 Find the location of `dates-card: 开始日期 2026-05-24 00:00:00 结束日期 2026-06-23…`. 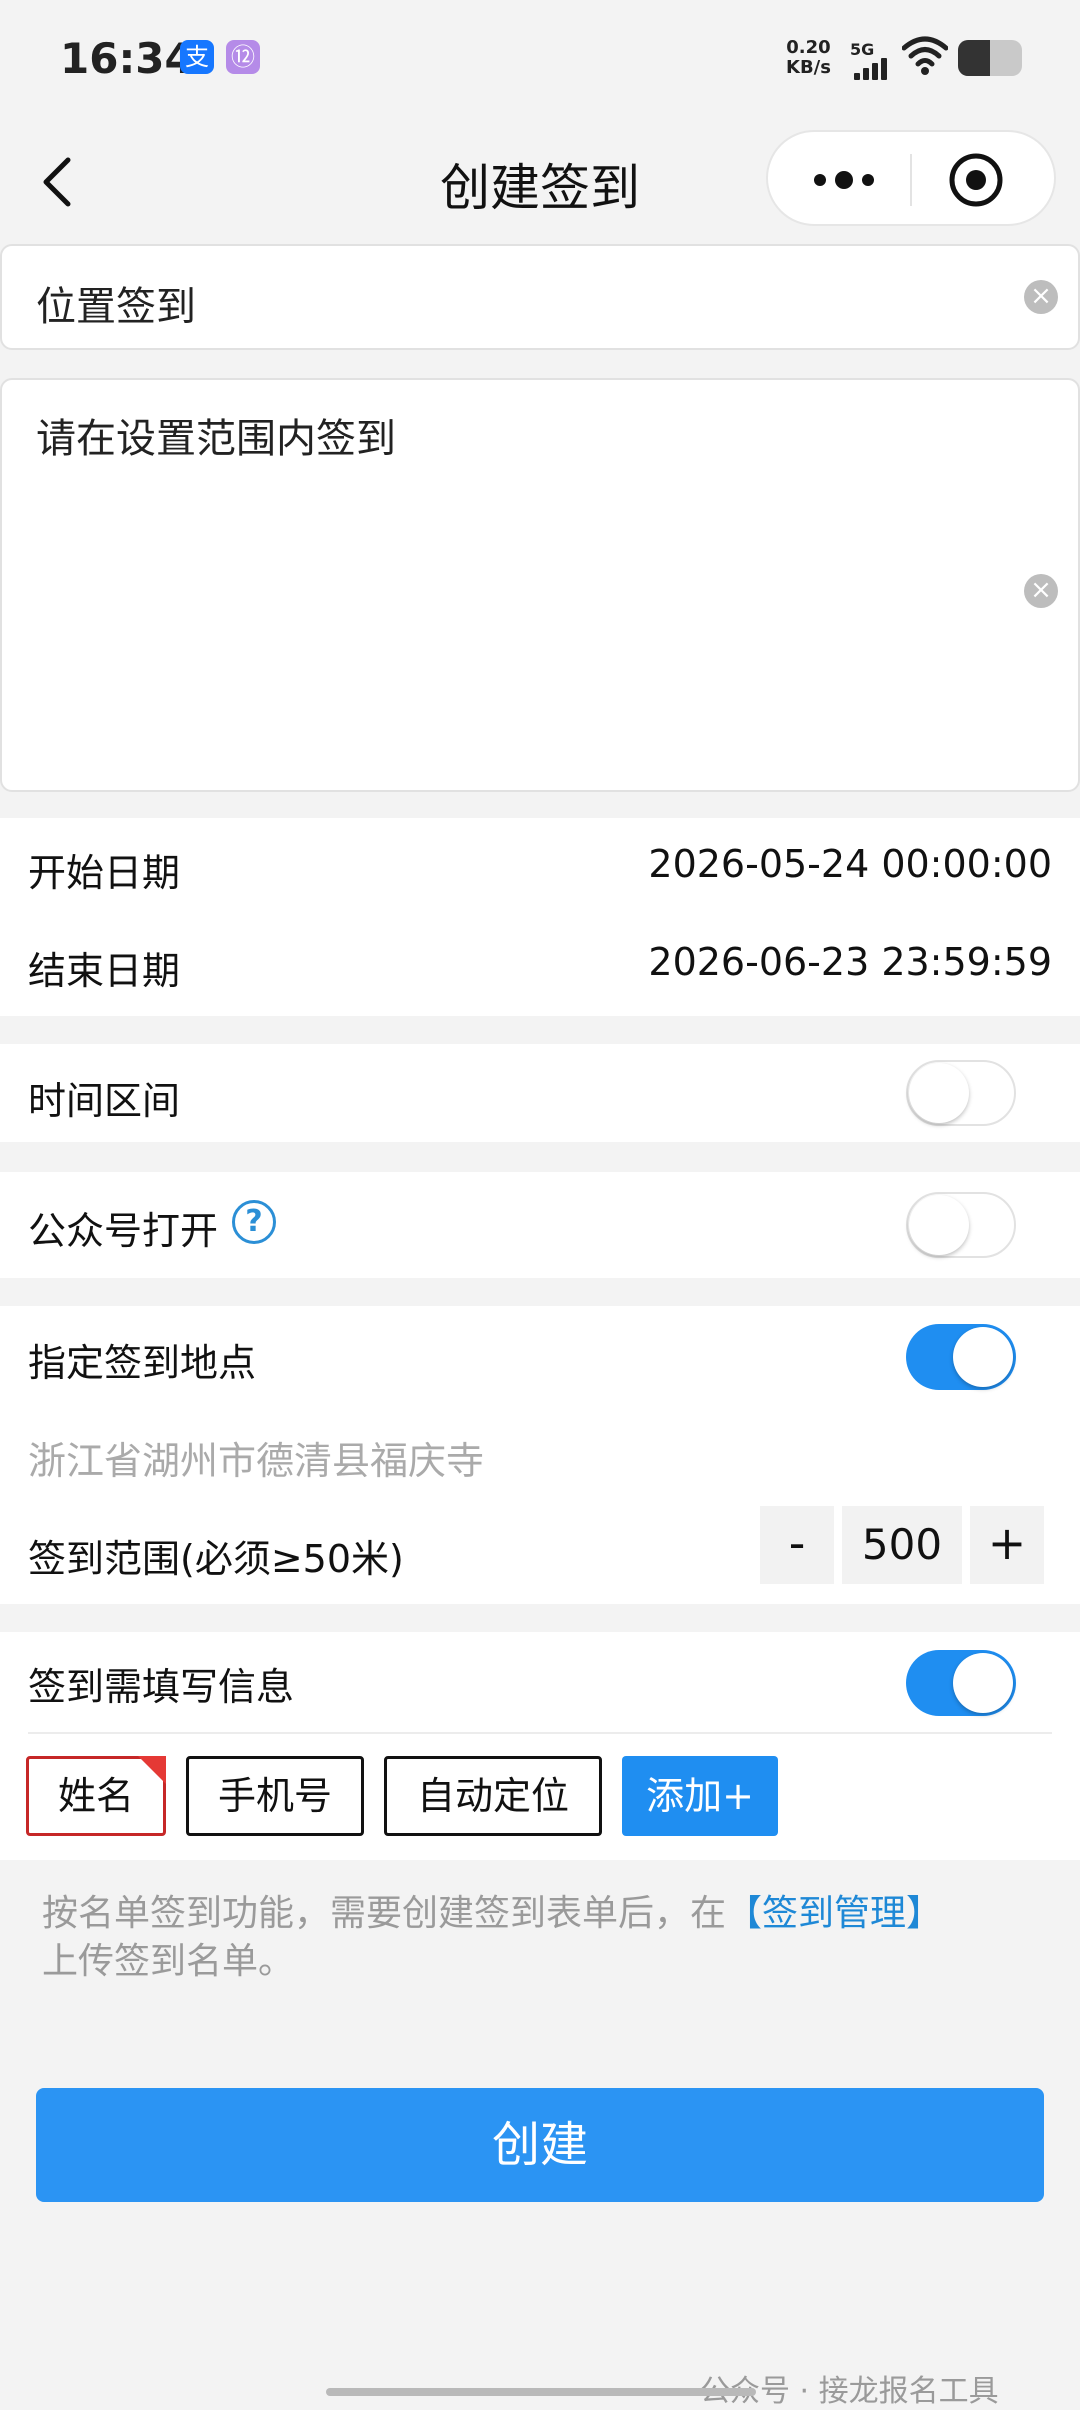

dates-card: 开始日期 2026-05-24 00:00:00 结束日期 2026-06-23… is located at coordinates (540, 917).